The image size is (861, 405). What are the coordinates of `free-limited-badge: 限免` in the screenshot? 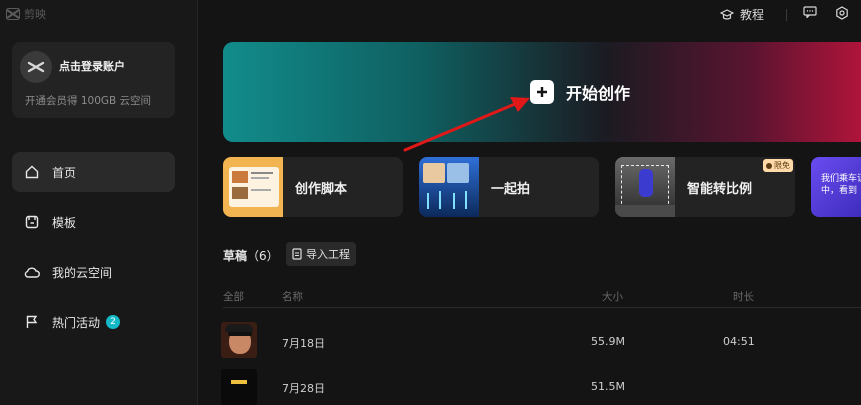 It's located at (778, 165).